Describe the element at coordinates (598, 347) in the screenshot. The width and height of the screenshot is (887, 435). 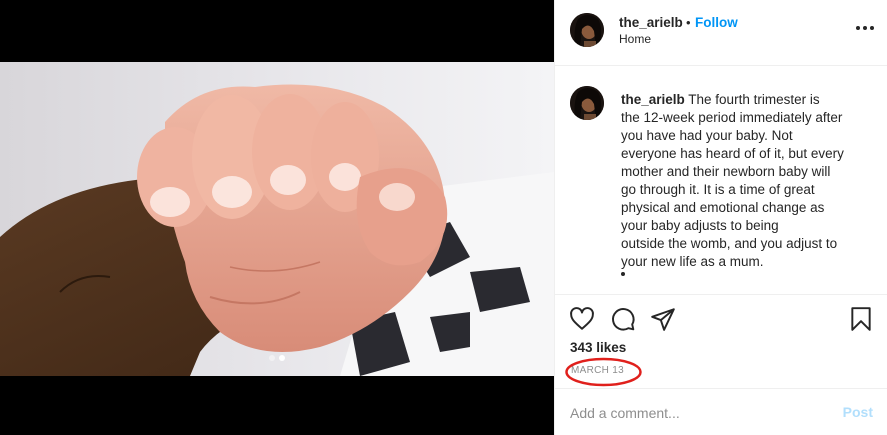
I see `likes-count: 343 likes` at that location.